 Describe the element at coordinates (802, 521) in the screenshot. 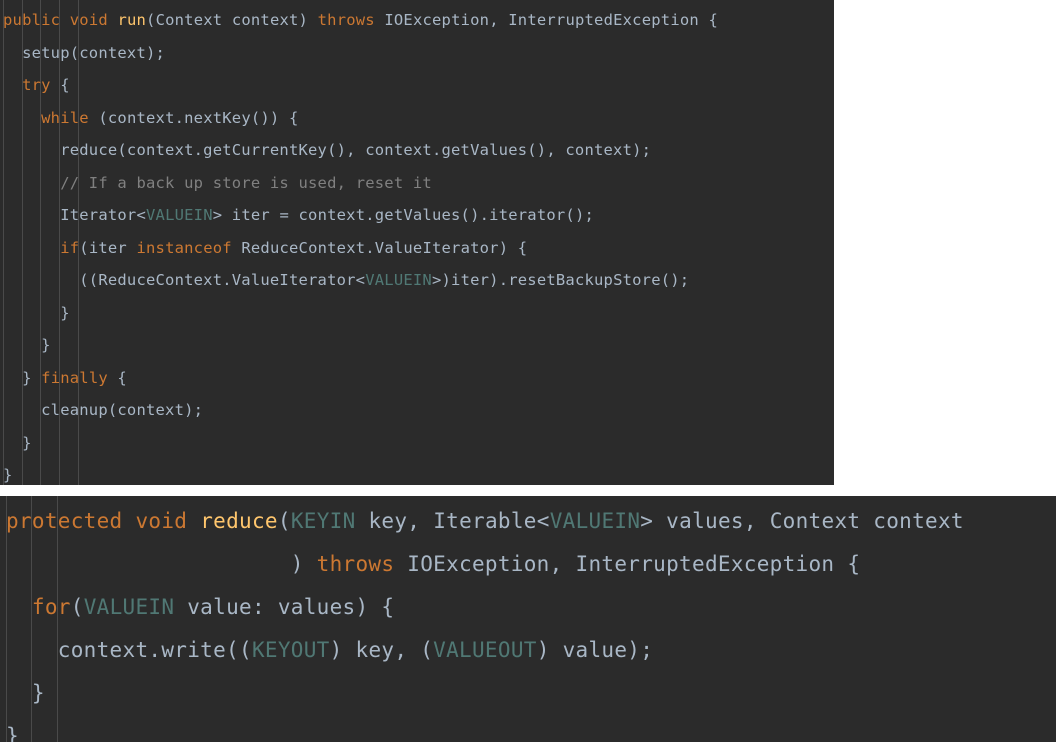

I see `code-token-ident: > values, Context context` at that location.